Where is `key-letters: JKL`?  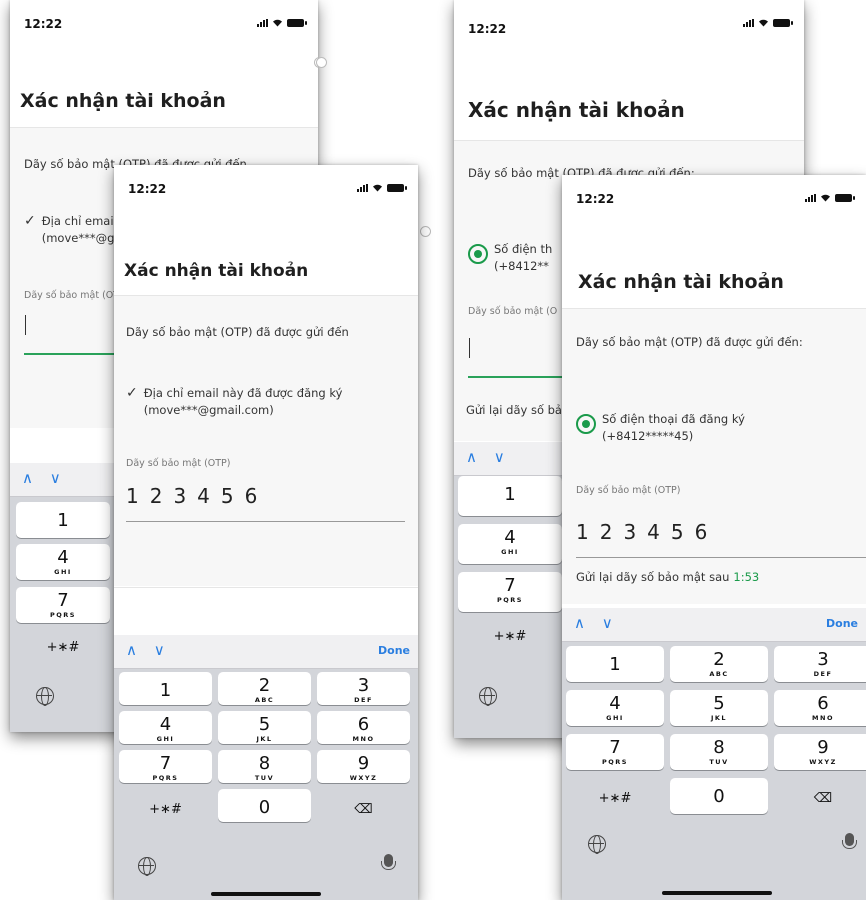 key-letters: JKL is located at coordinates (264, 739).